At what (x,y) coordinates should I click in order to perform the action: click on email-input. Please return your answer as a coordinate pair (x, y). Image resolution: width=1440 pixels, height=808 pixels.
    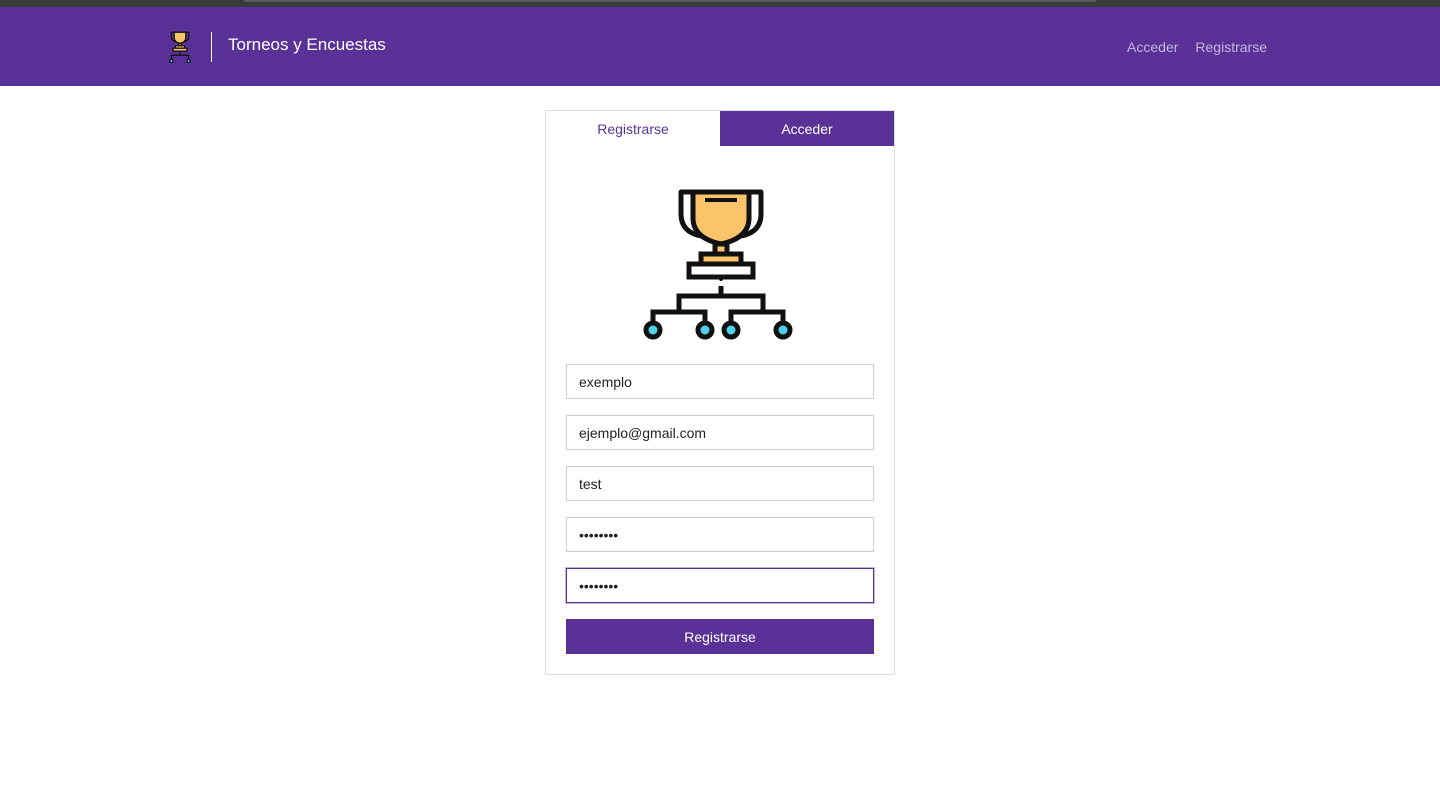
    Looking at the image, I should click on (720, 432).